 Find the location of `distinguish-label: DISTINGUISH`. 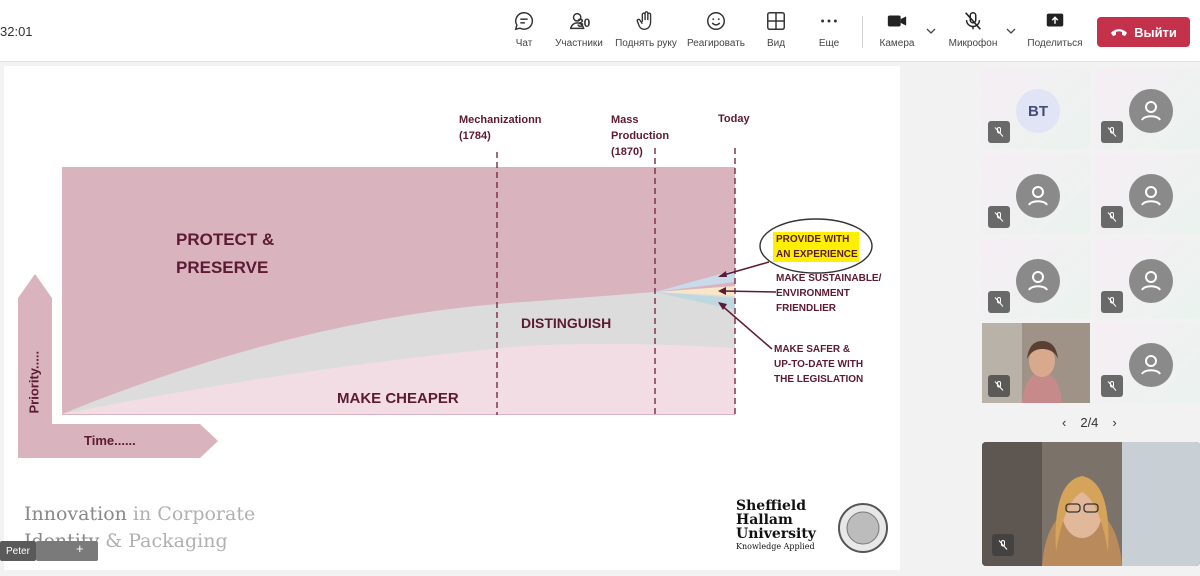

distinguish-label: DISTINGUISH is located at coordinates (566, 323).